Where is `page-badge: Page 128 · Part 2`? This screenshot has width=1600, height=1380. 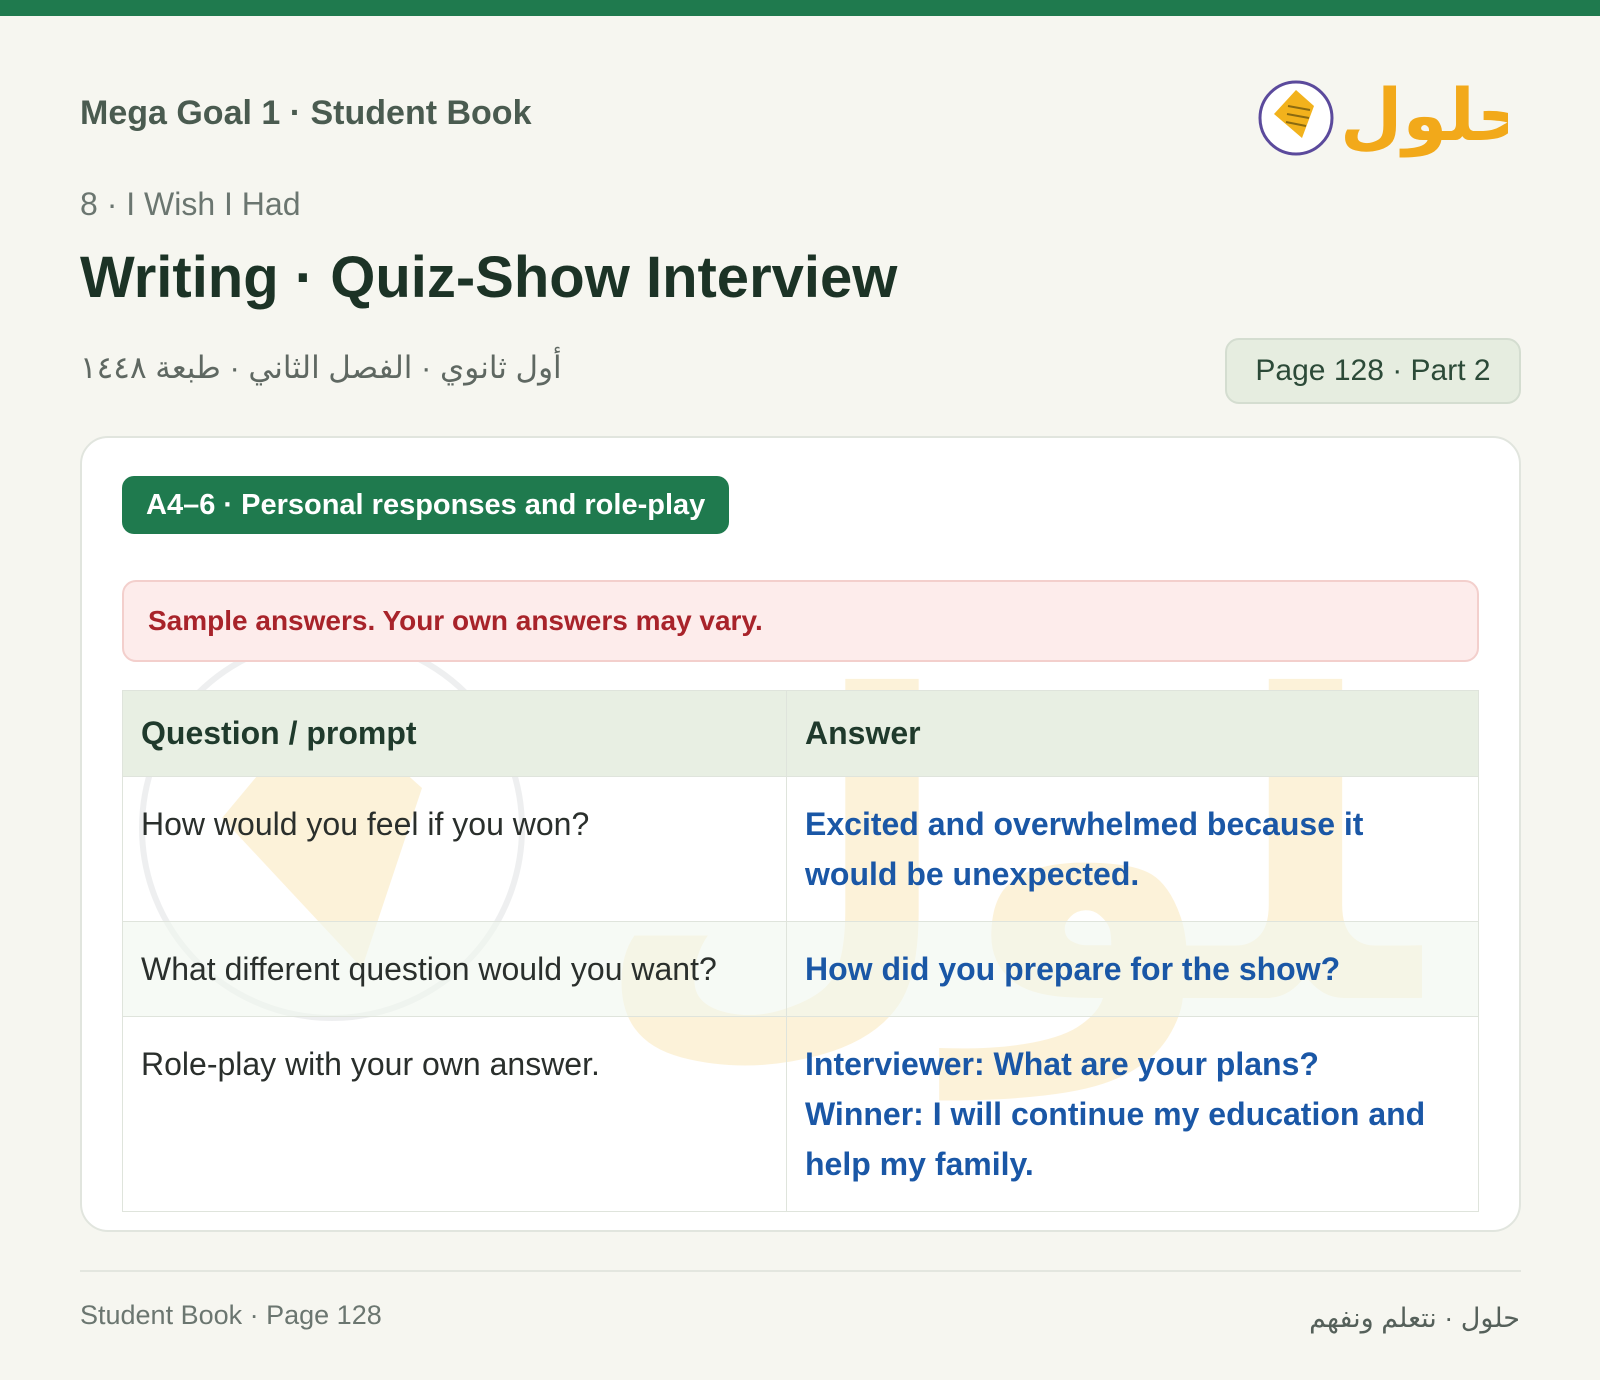 page-badge: Page 128 · Part 2 is located at coordinates (1373, 371).